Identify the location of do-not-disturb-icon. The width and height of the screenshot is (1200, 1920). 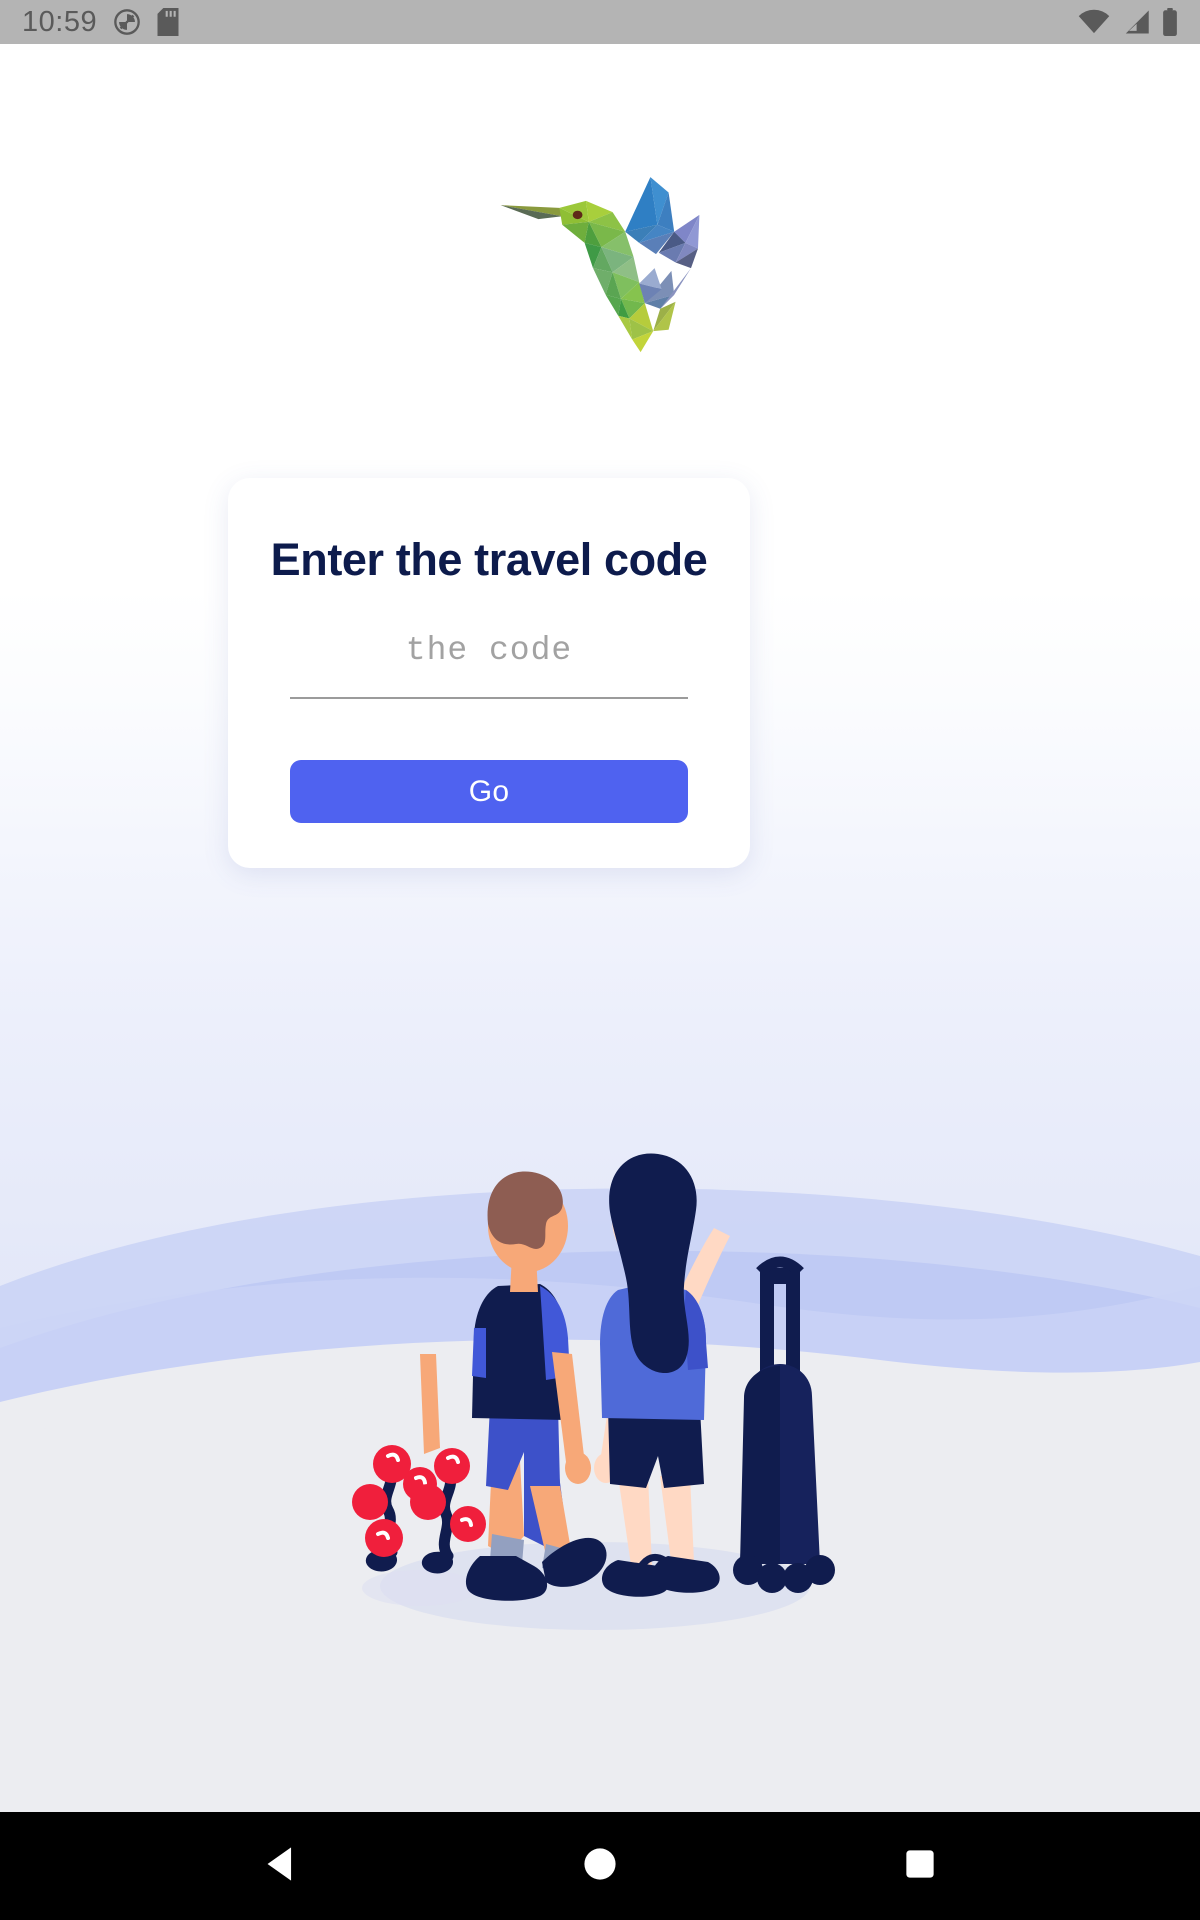
(127, 22).